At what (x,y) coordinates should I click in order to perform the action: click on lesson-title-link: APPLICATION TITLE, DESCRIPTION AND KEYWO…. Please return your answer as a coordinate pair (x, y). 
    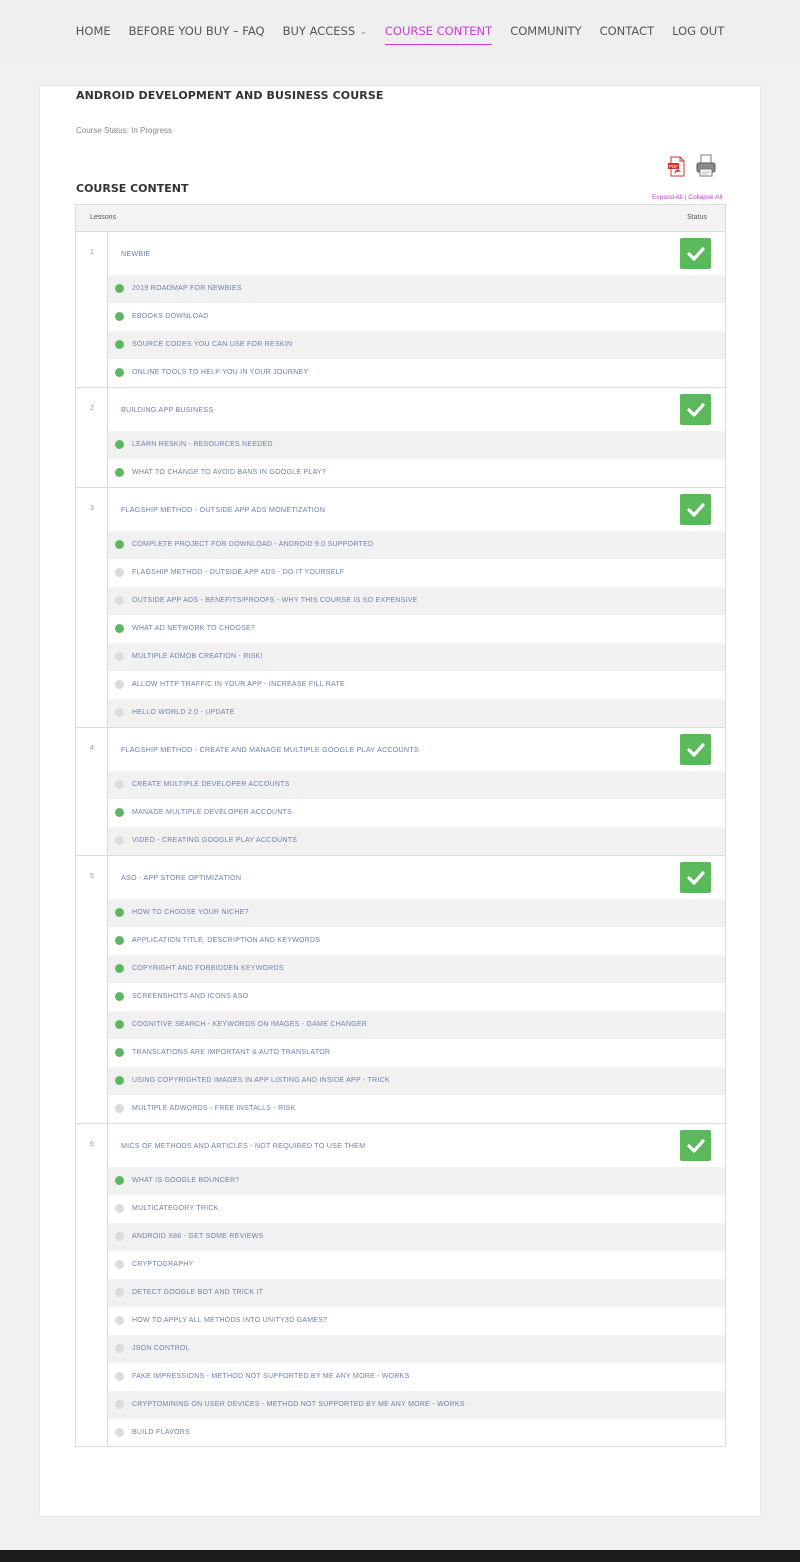
    Looking at the image, I should click on (226, 940).